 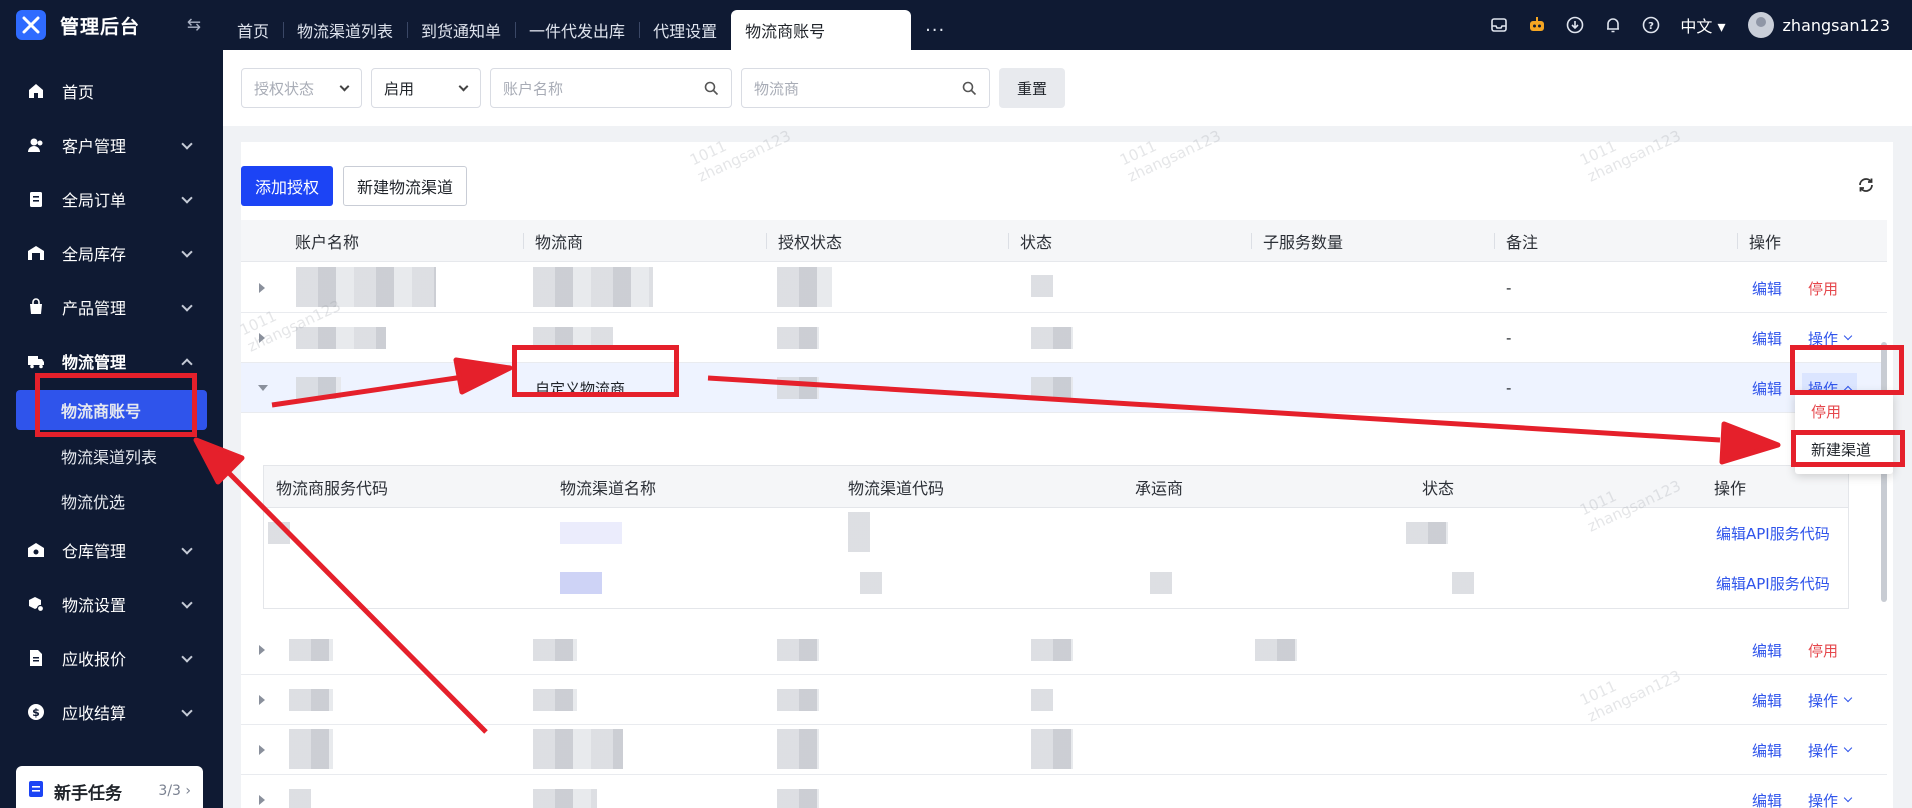 I want to click on new-channel-button: 新建物流渠道, so click(x=405, y=186).